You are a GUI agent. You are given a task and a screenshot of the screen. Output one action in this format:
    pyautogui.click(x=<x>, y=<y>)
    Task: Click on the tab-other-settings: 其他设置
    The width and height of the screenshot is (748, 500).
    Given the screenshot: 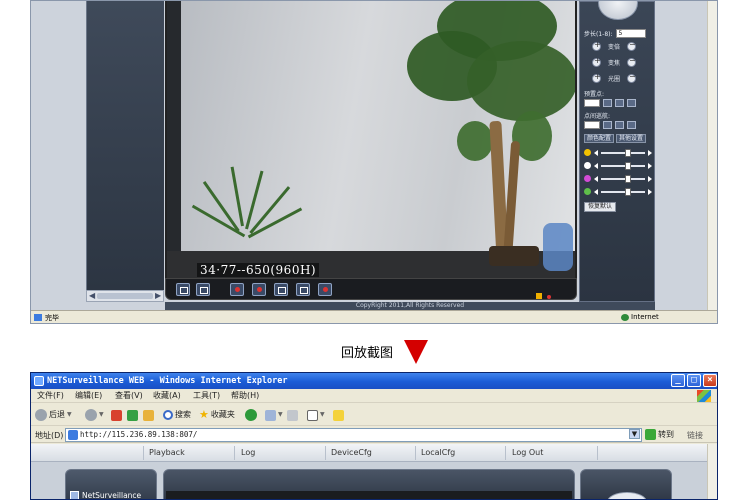 What is the action you would take?
    pyautogui.click(x=631, y=138)
    